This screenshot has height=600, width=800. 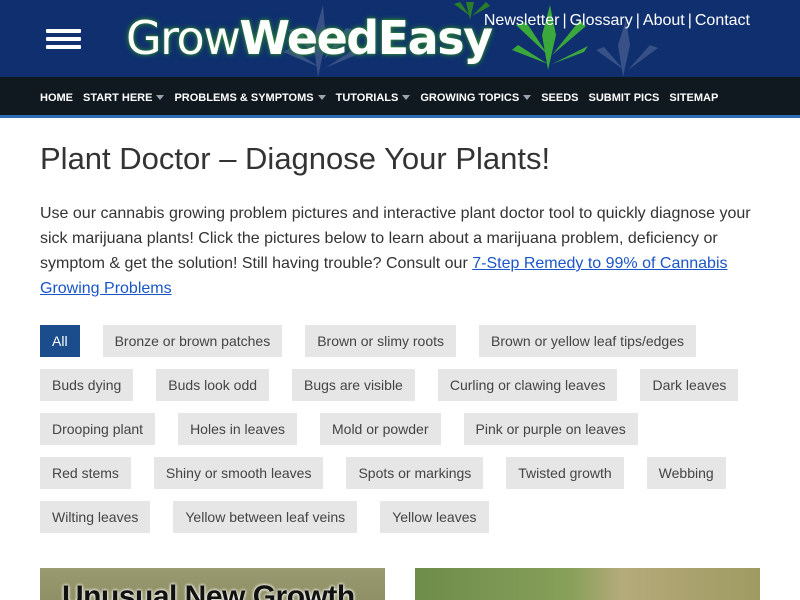 I want to click on filter-button: Buds dying, so click(x=87, y=385).